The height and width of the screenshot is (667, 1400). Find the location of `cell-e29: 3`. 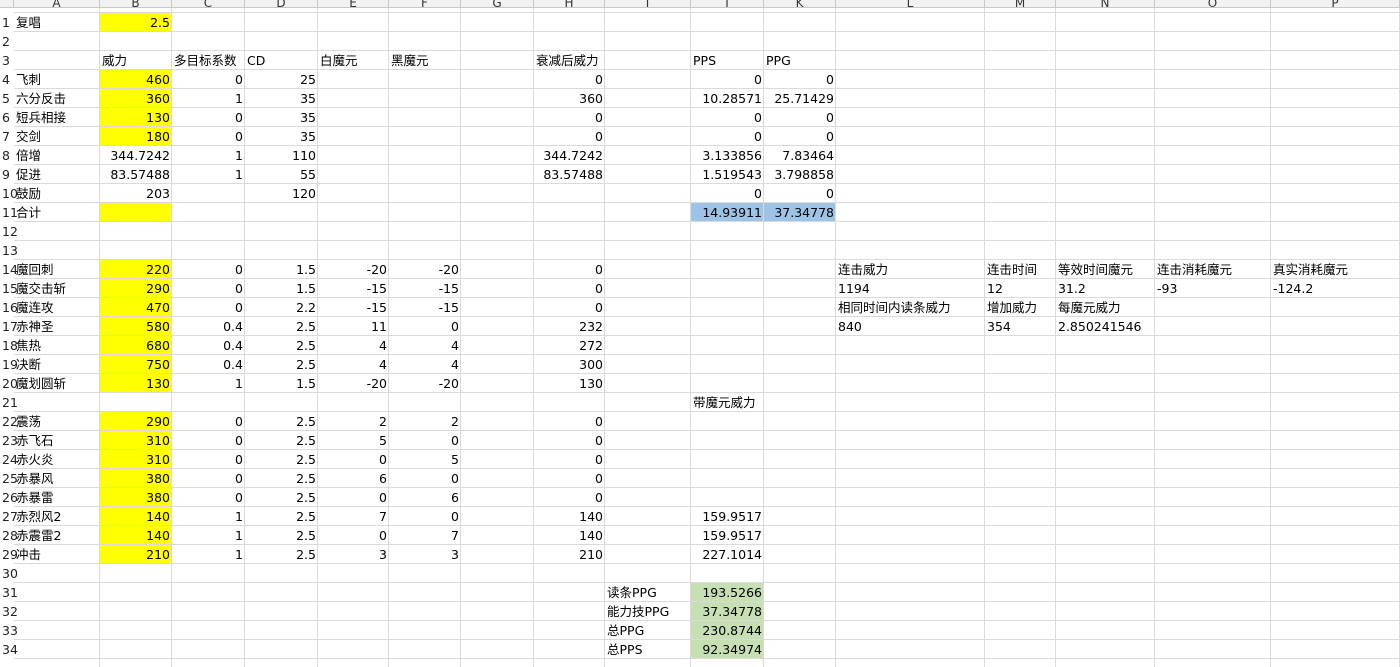

cell-e29: 3 is located at coordinates (353, 554).